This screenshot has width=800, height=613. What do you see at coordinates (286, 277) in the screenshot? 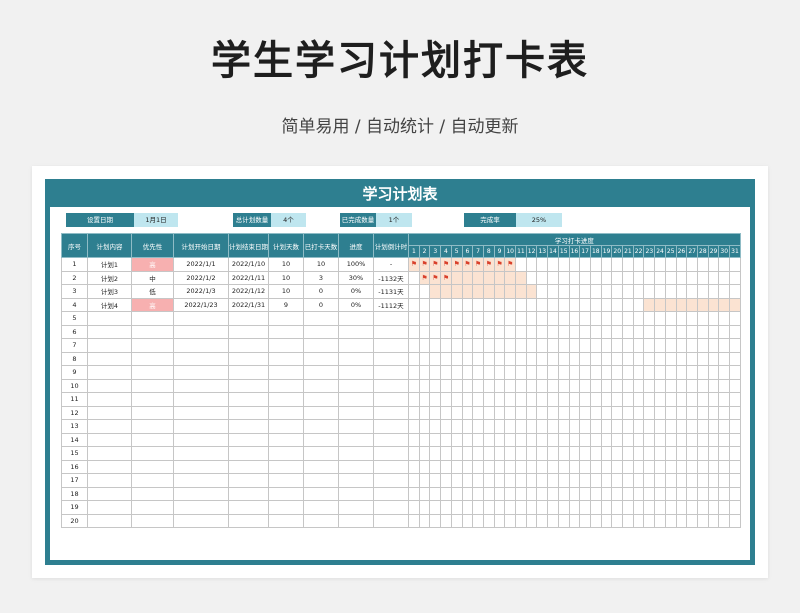
I see `plan-days: 10` at bounding box center [286, 277].